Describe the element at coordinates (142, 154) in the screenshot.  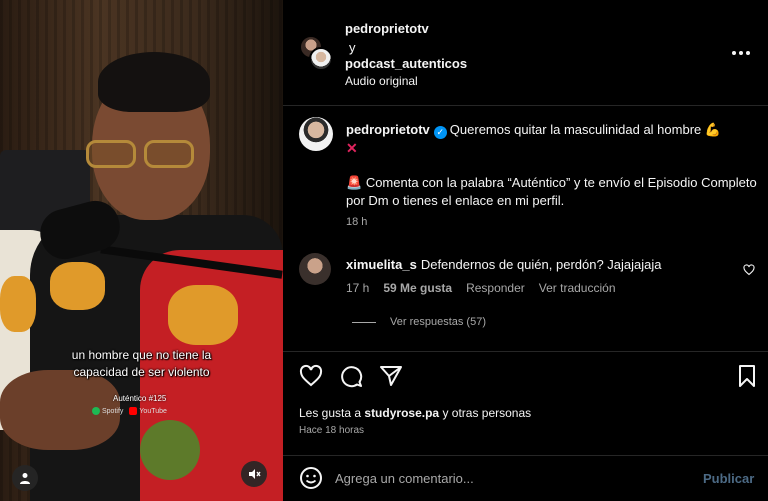
I see `video-sunglasses` at that location.